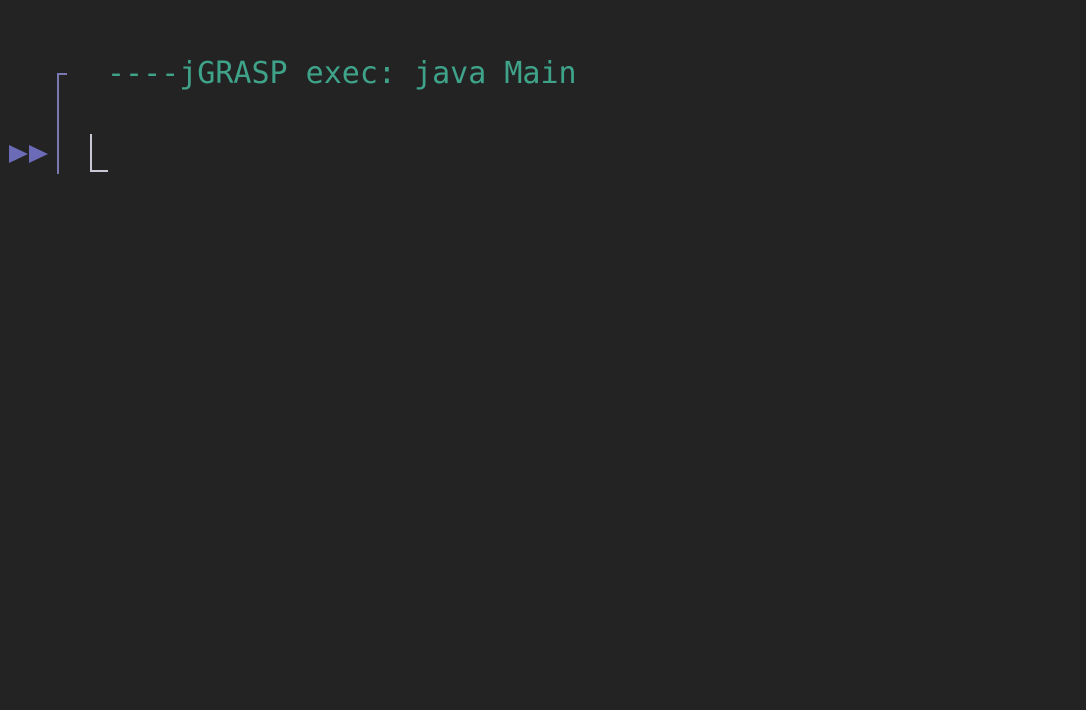 The width and height of the screenshot is (1086, 710). Describe the element at coordinates (62, 123) in the screenshot. I see `output-bracket-icon` at that location.